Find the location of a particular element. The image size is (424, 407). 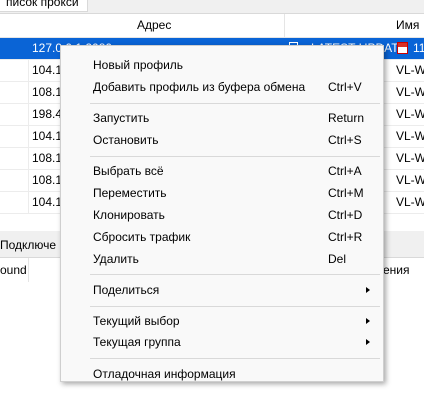

column-header-address: Адрес is located at coordinates (154, 25).